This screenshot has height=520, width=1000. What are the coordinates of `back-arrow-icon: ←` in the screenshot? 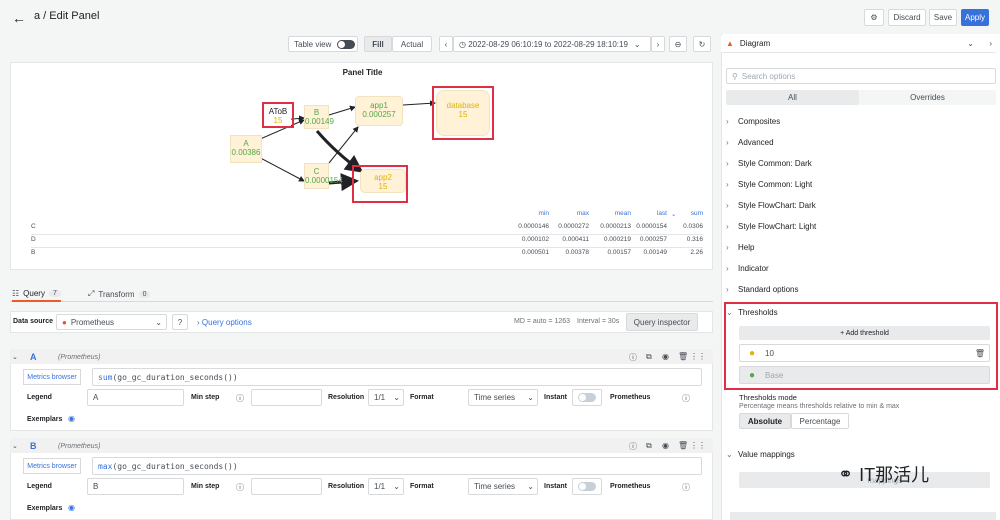 It's located at (19, 18).